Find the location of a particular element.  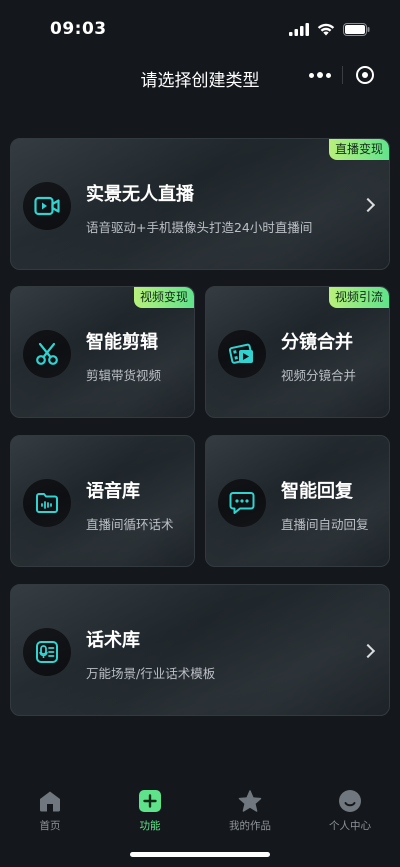

status-icons is located at coordinates (329, 30).